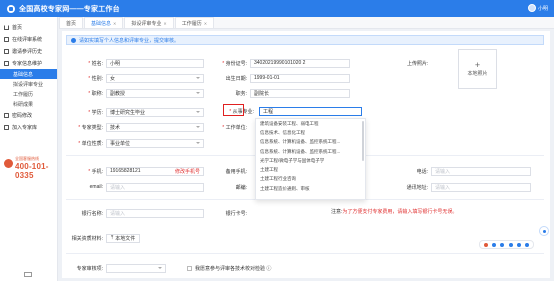 The width and height of the screenshot is (554, 281). Describe the element at coordinates (112, 238) in the screenshot. I see `upload-icon: ⤒` at that location.